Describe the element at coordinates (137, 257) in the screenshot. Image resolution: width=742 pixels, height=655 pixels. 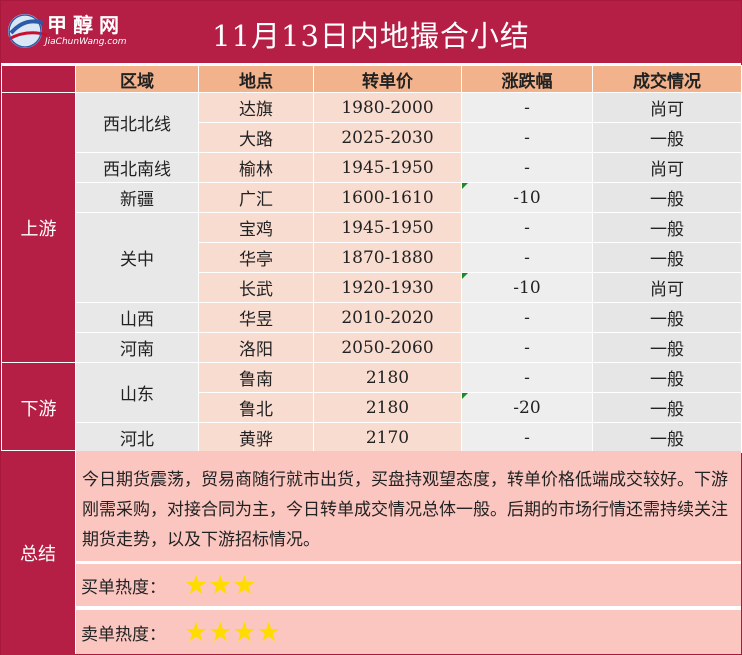
I see `region-cell: 关中` at that location.